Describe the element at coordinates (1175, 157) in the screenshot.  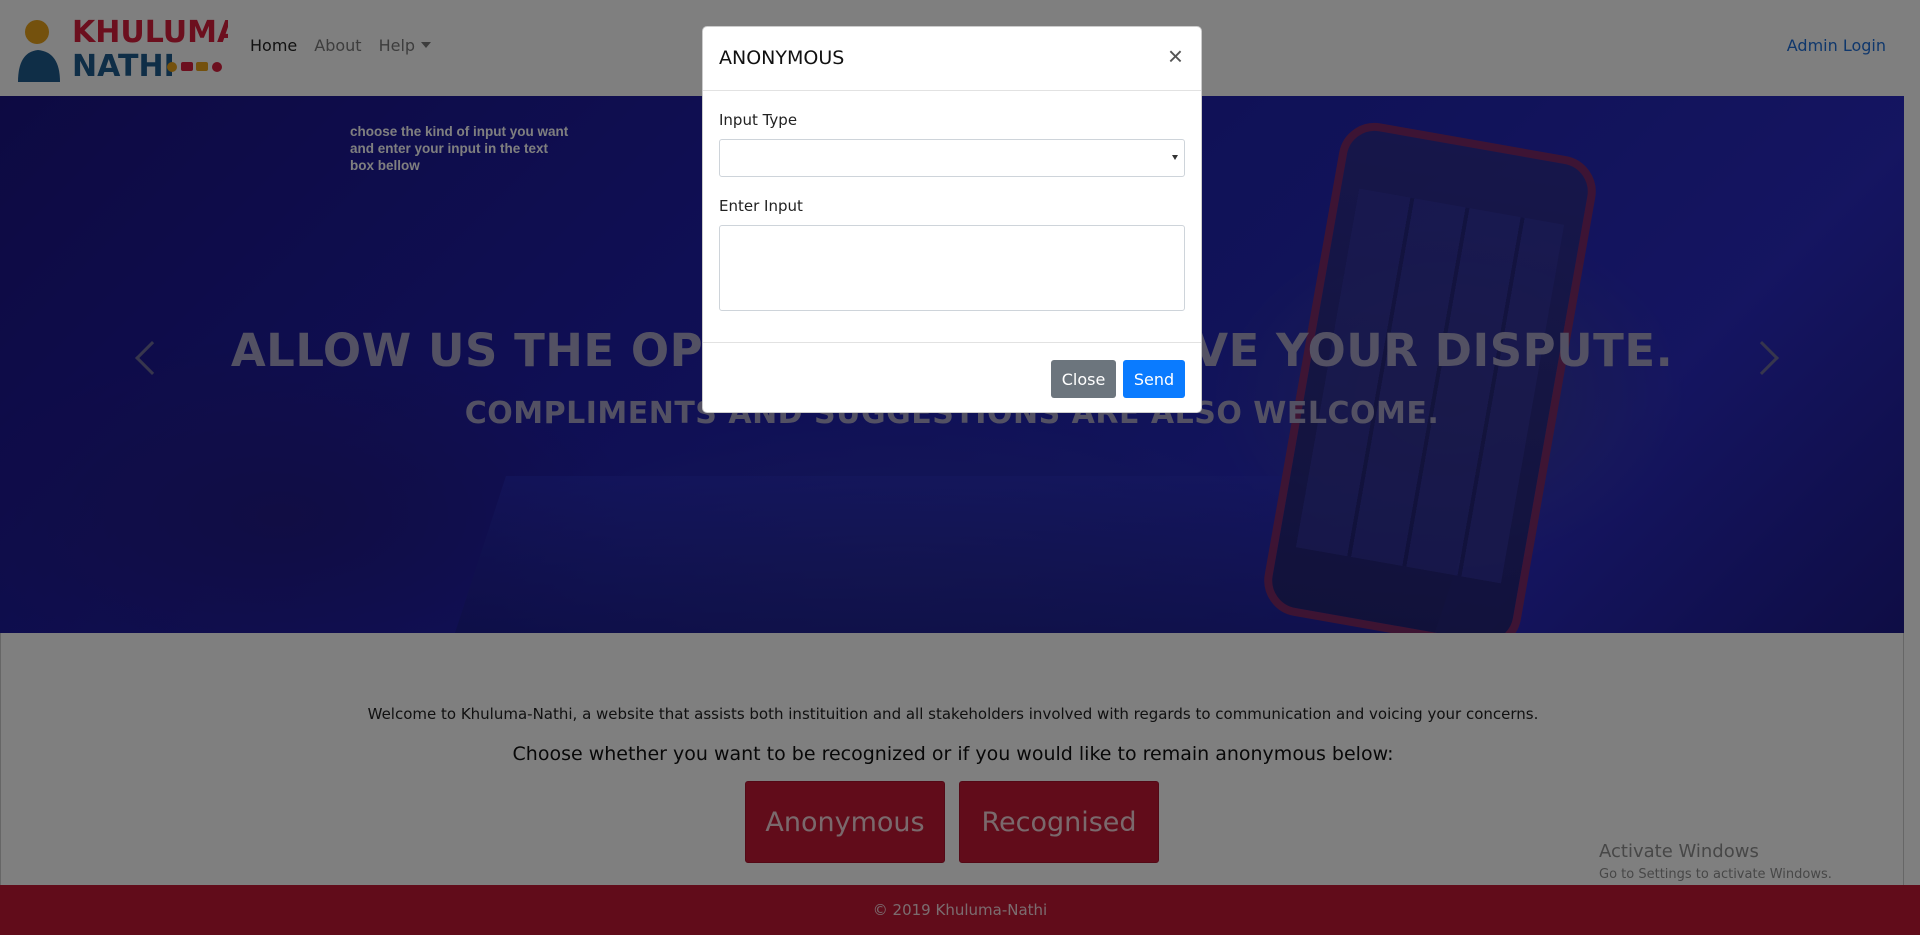
I see `dropdown-arrow-icon` at that location.